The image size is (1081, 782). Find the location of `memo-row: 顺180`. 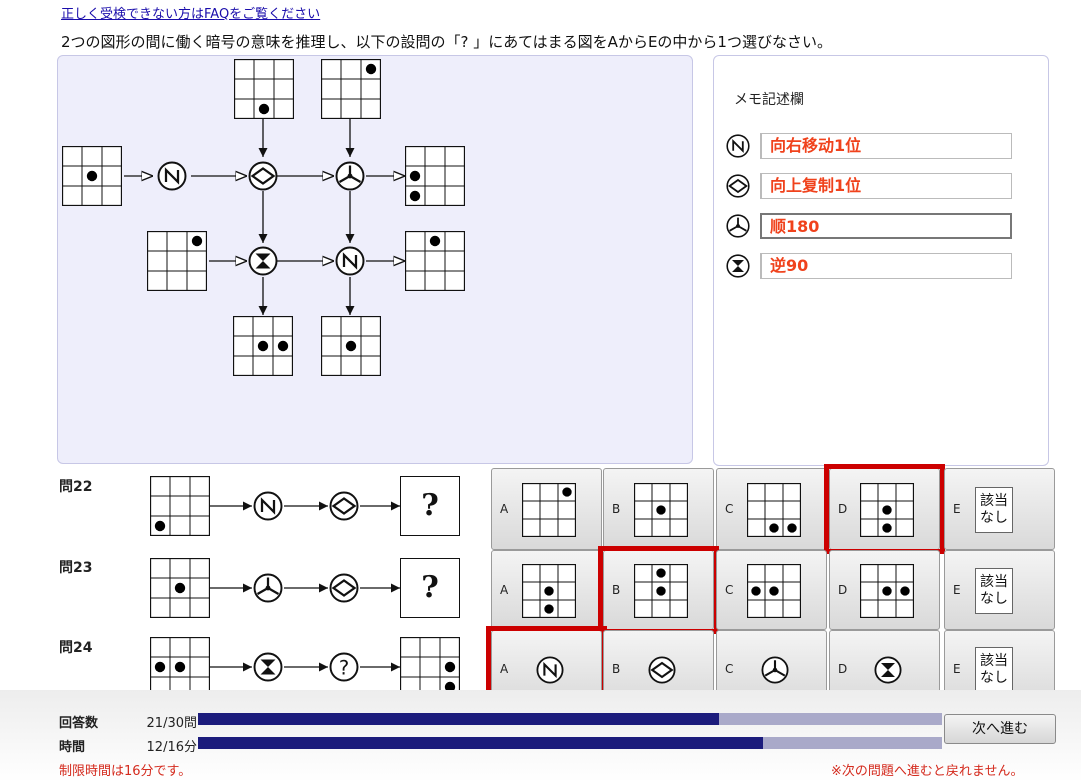

memo-row: 顺180 is located at coordinates (871, 226).